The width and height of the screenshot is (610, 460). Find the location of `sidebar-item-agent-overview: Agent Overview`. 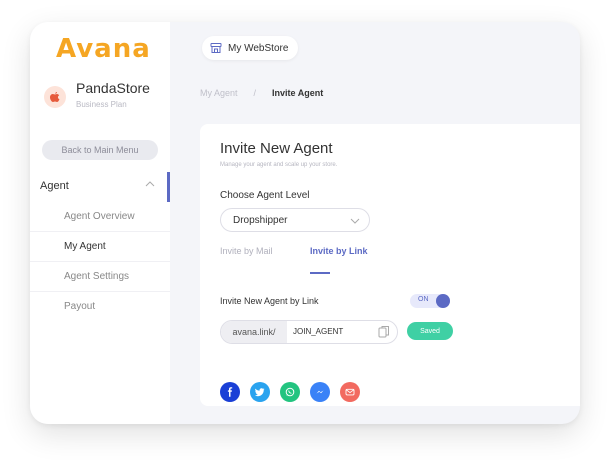

sidebar-item-agent-overview: Agent Overview is located at coordinates (100, 217).